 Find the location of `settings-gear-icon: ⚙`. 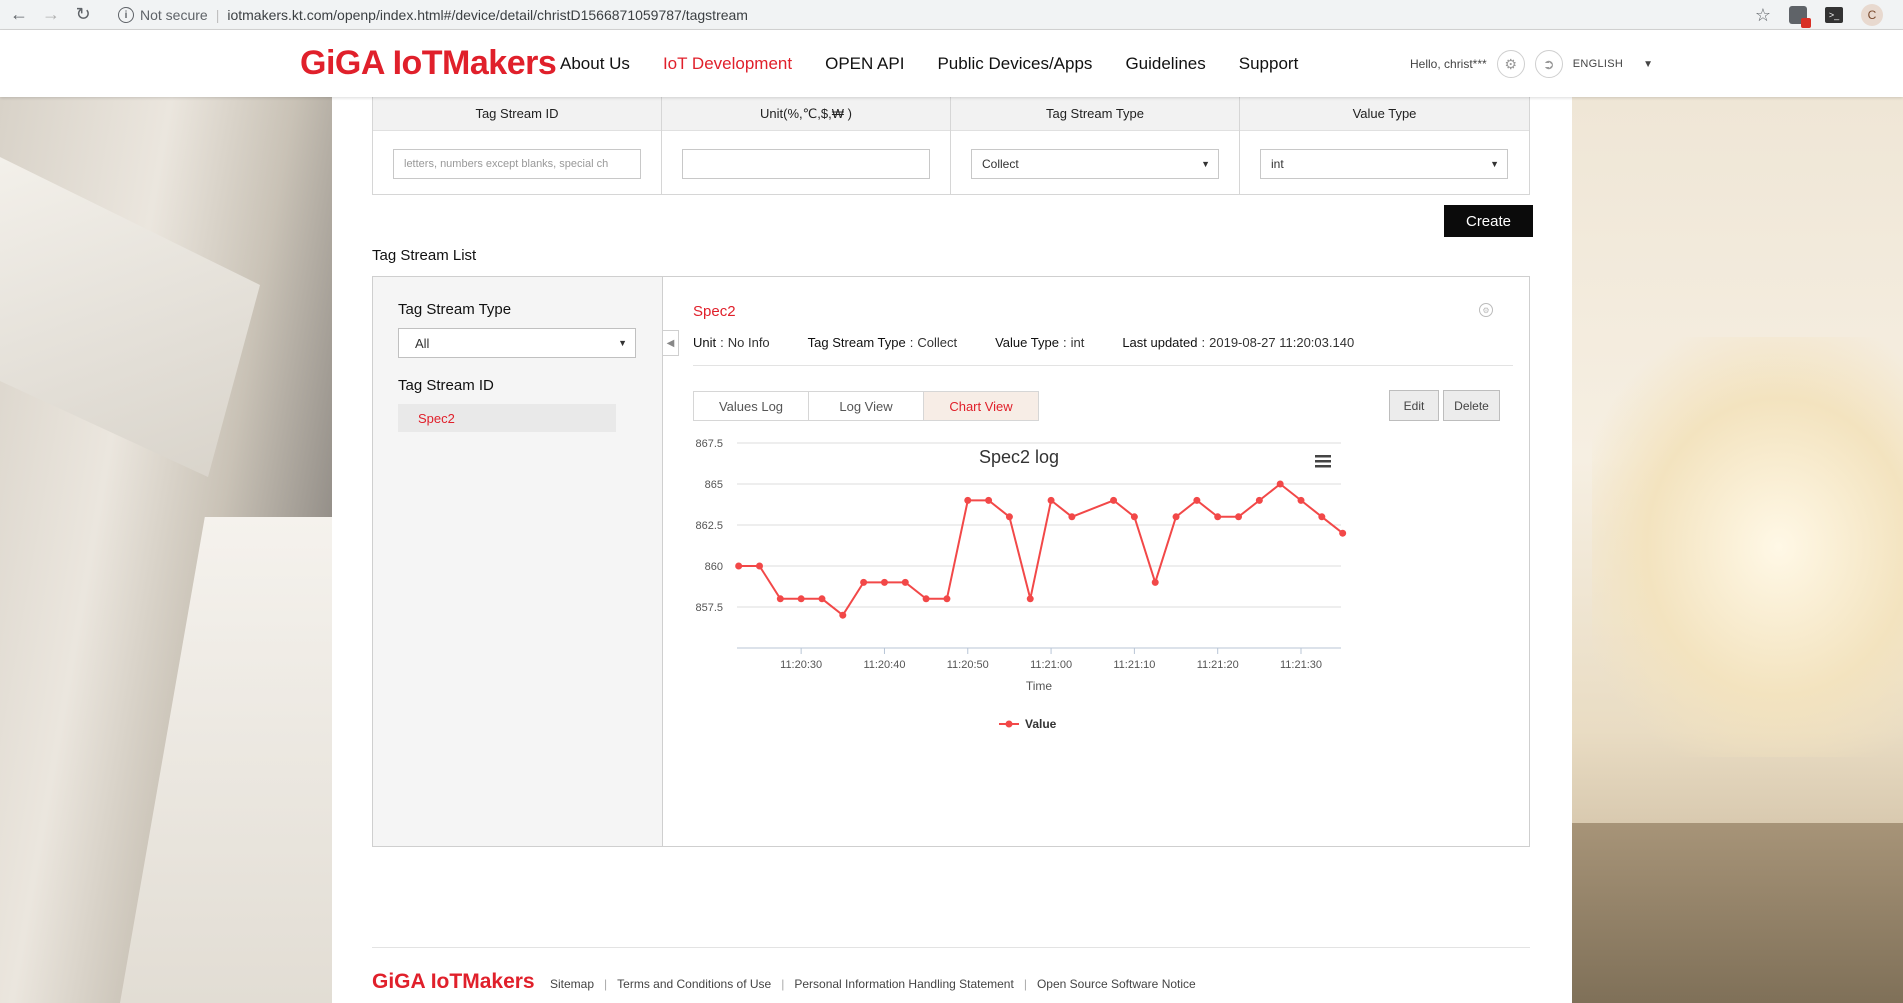

settings-gear-icon: ⚙ is located at coordinates (1510, 64).